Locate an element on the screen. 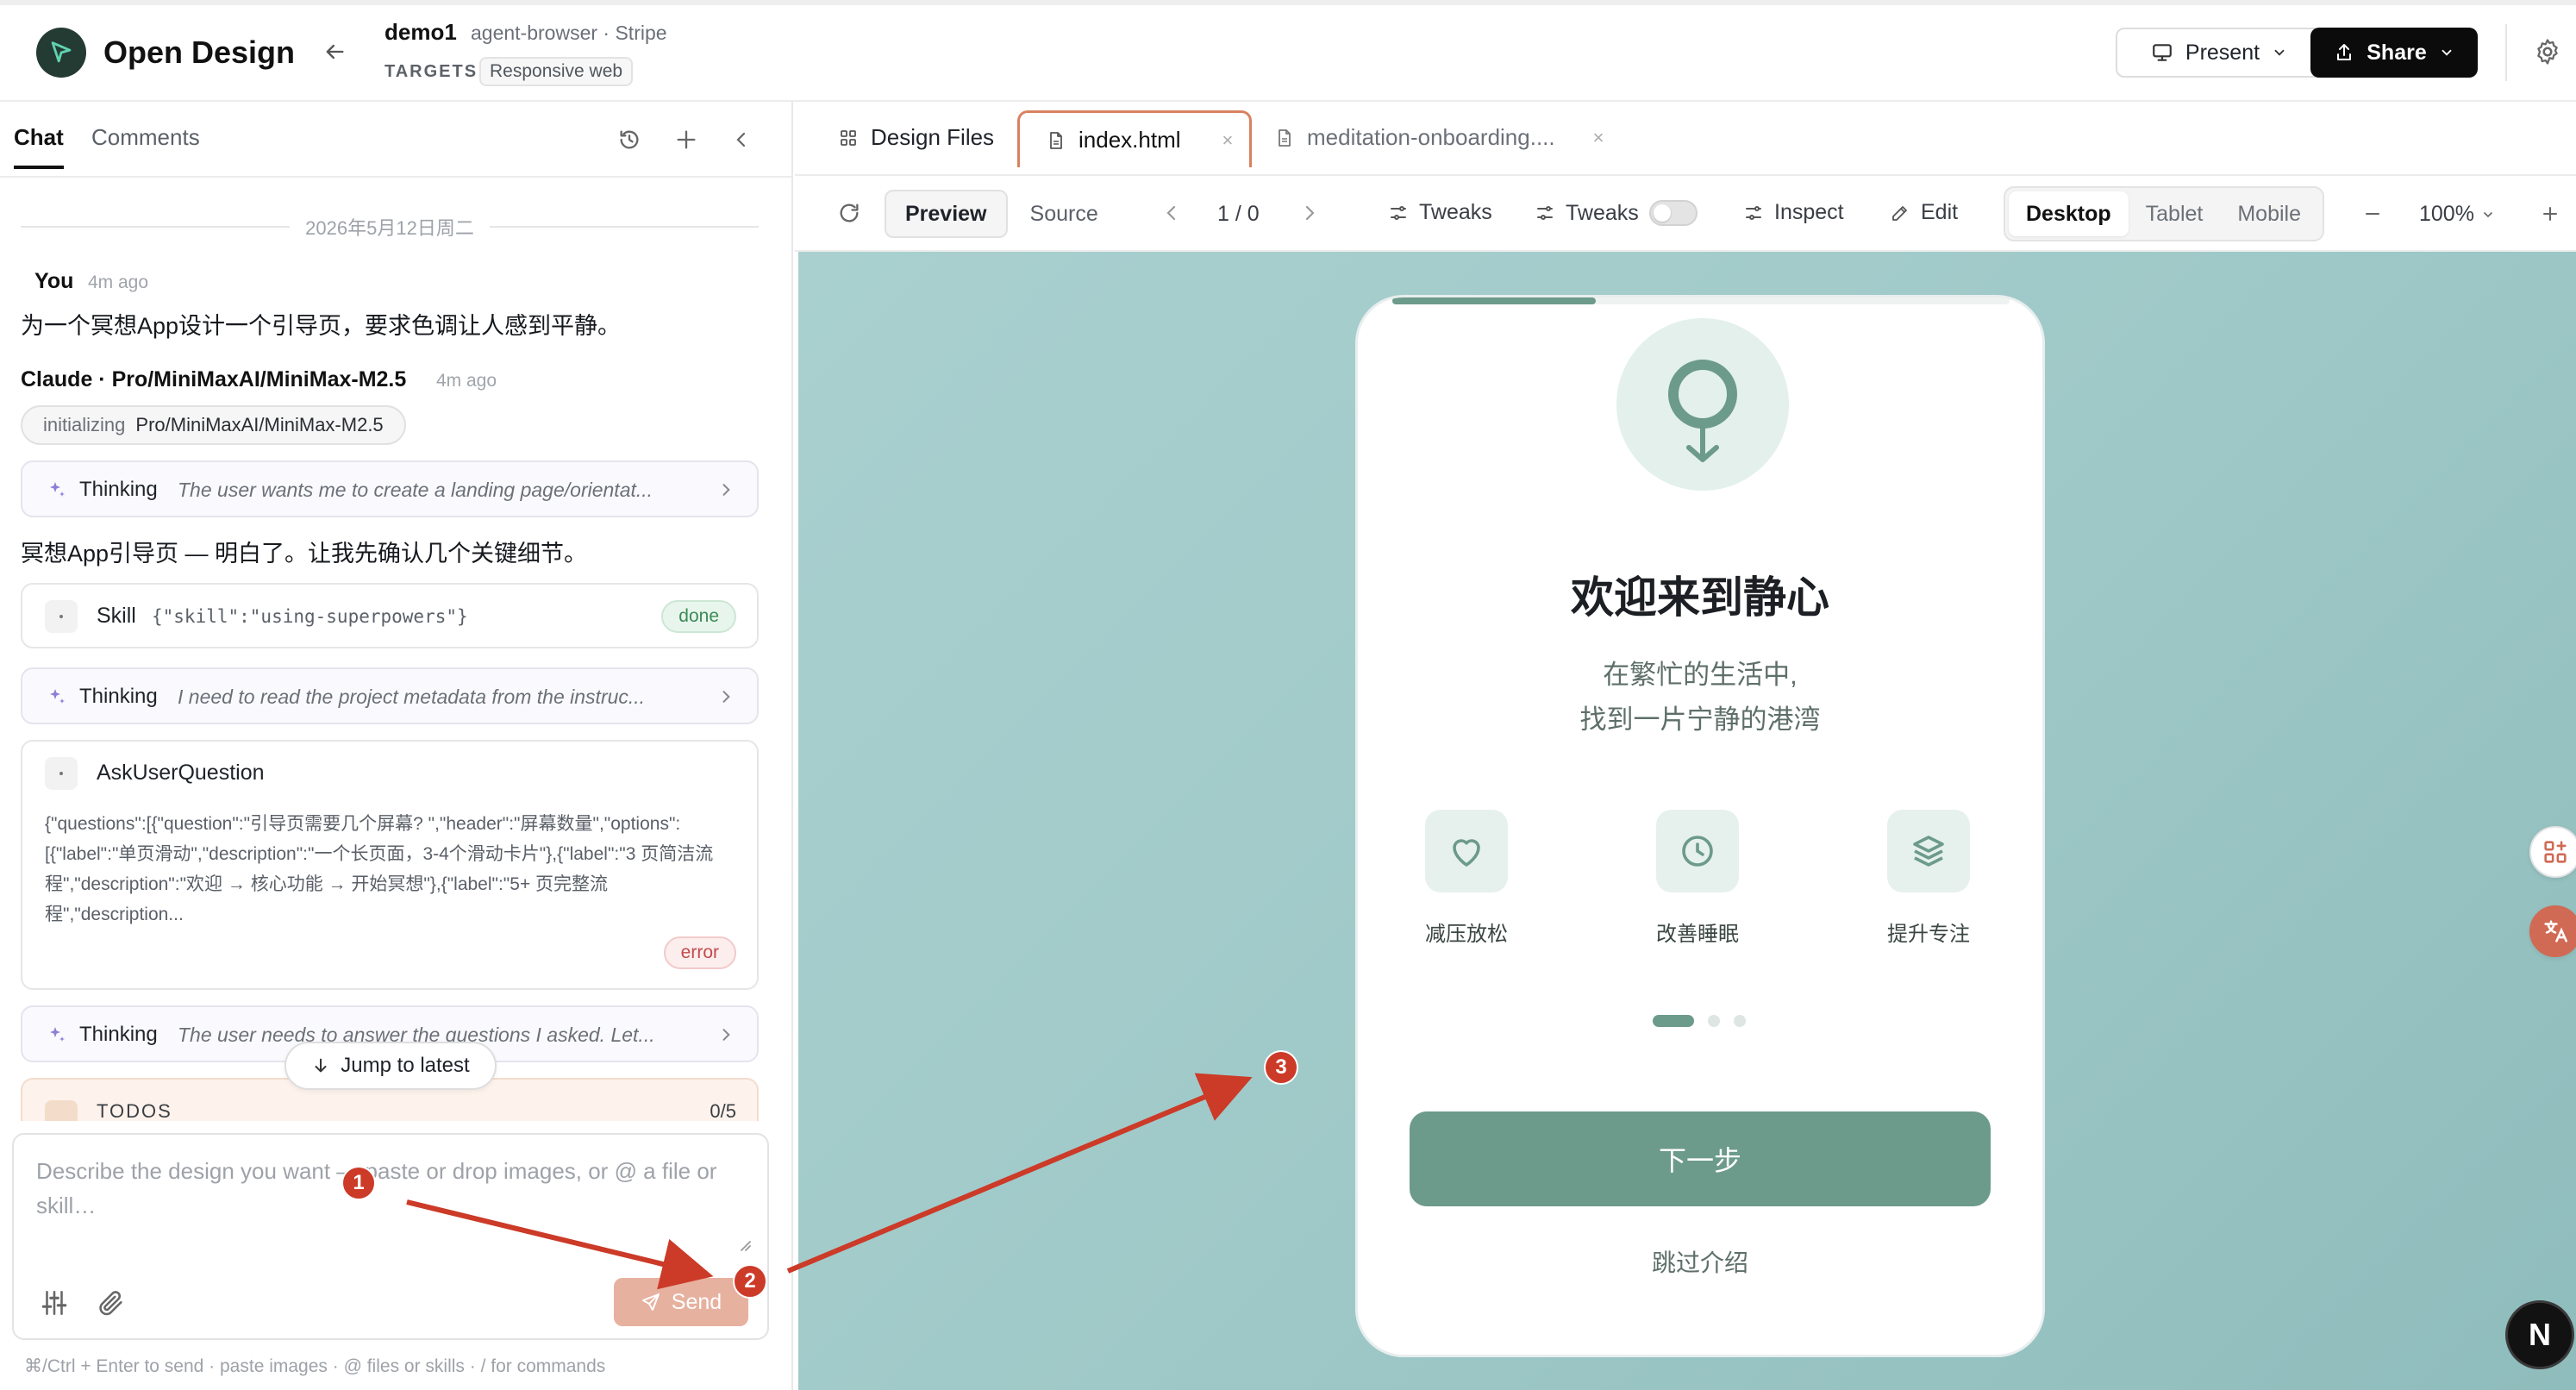  prompt-input is located at coordinates (394, 1205).